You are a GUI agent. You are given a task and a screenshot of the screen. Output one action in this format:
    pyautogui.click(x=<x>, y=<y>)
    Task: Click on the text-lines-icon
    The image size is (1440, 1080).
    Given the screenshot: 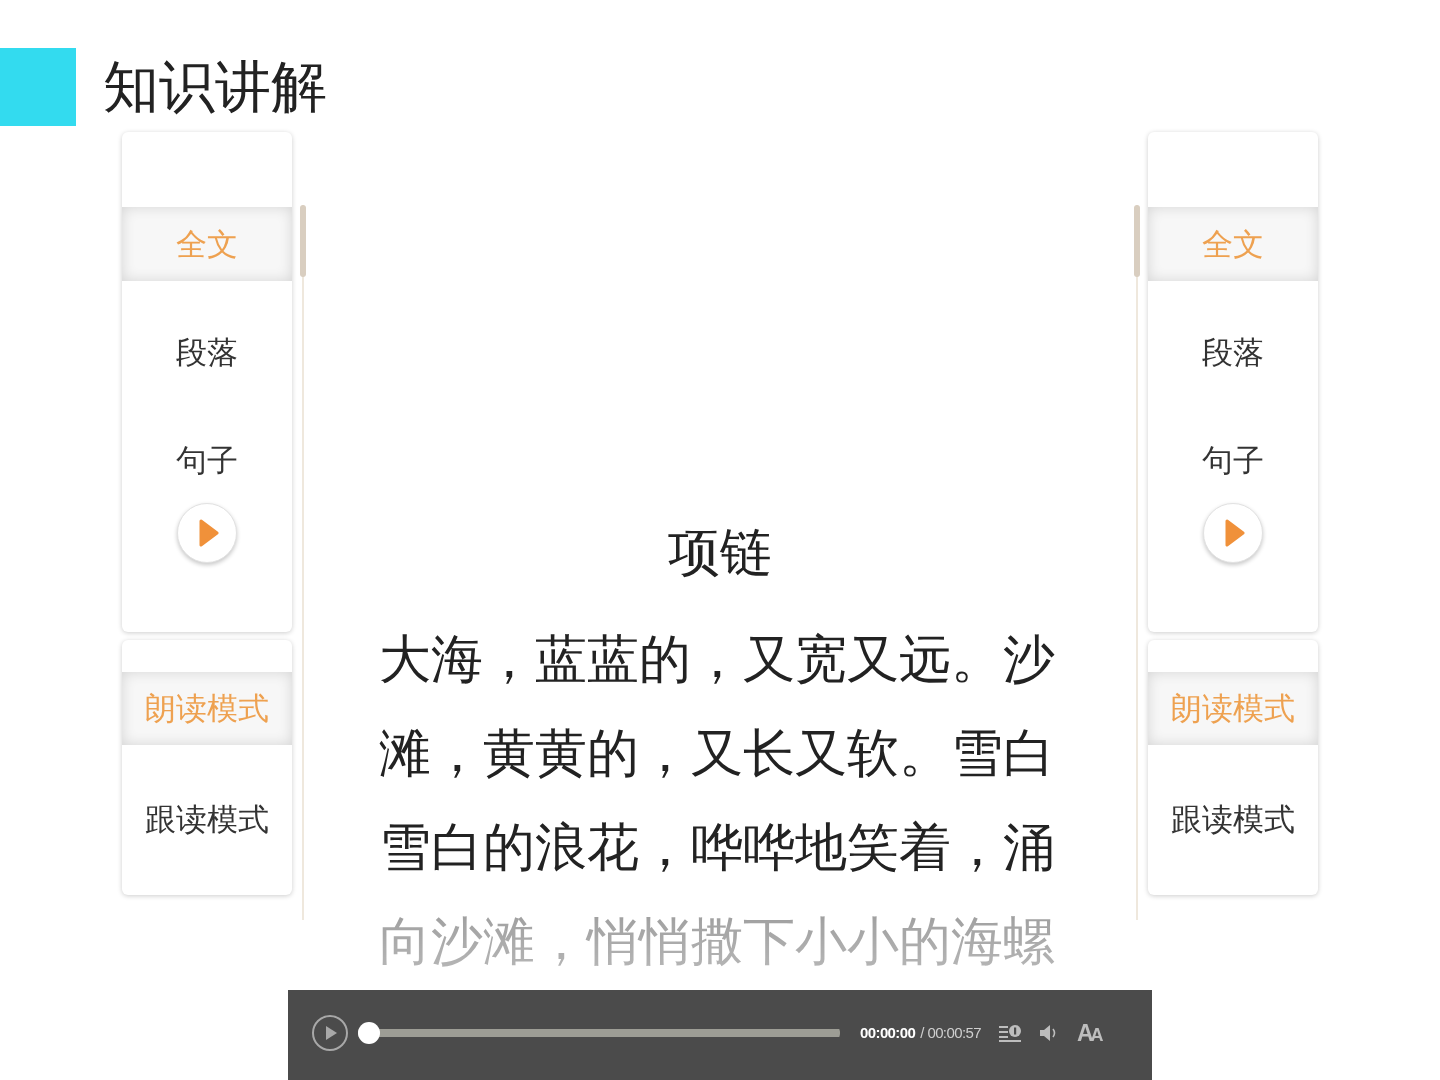 What is the action you would take?
    pyautogui.click(x=1010, y=1033)
    